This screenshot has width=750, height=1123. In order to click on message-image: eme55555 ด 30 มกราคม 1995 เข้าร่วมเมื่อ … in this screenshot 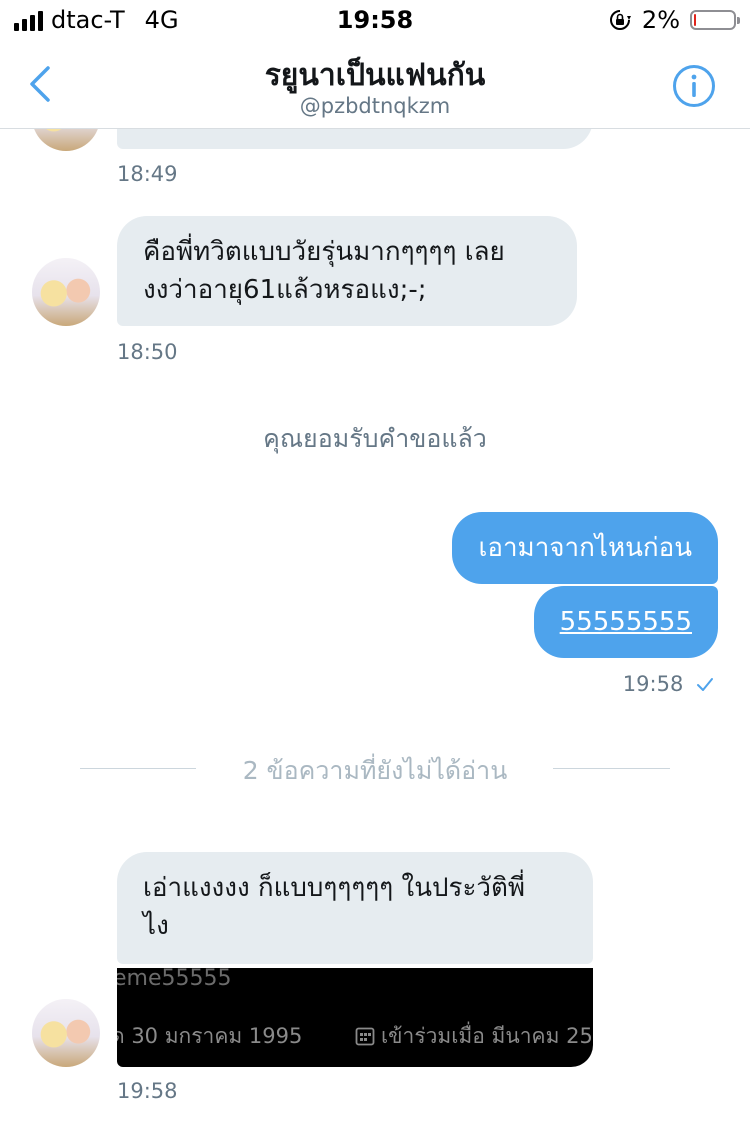, I will do `click(355, 1017)`.